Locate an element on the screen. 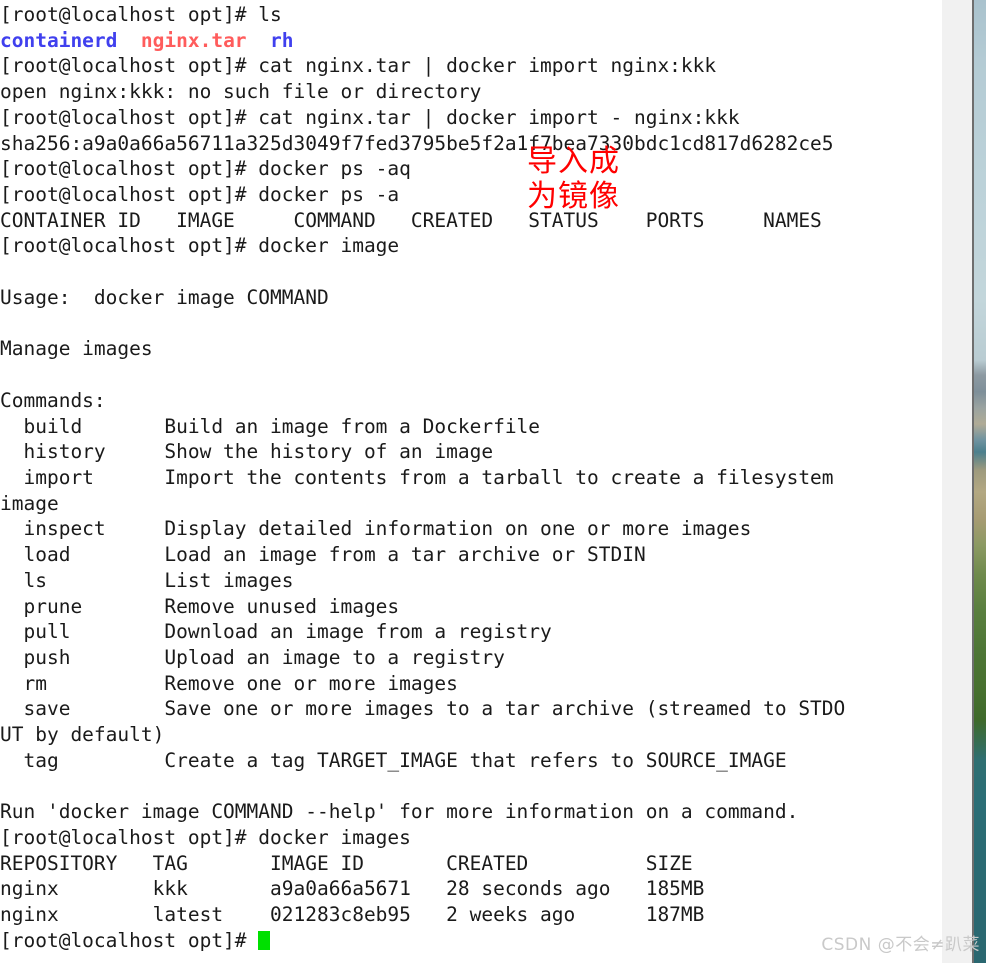 This screenshot has height=963, width=986. terminal-line: Usage: docker image COMMAND is located at coordinates (422, 298).